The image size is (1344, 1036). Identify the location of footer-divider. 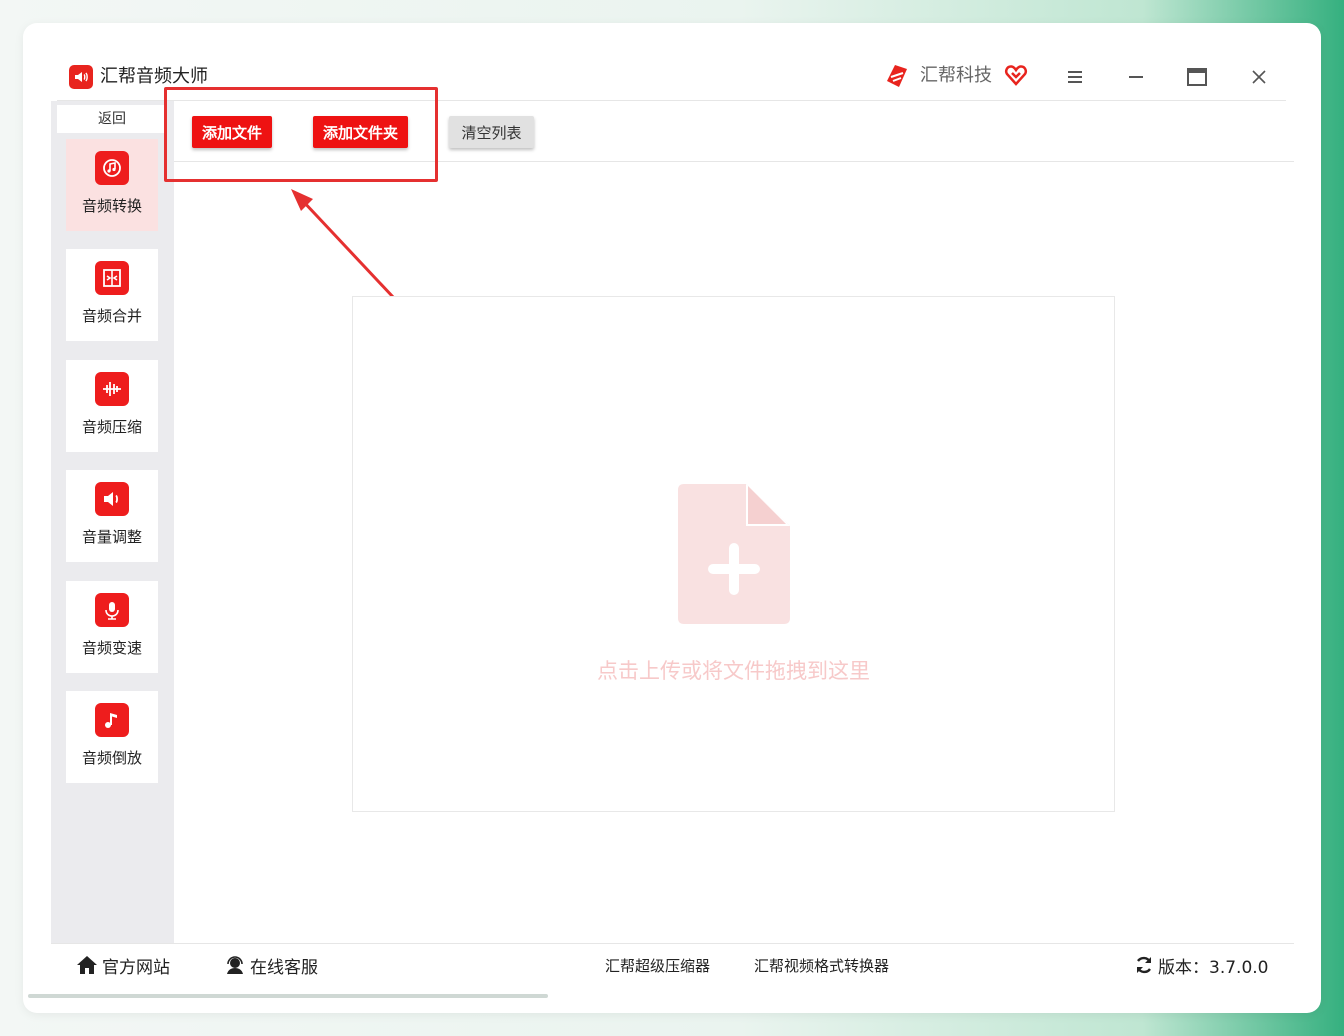
(672, 943).